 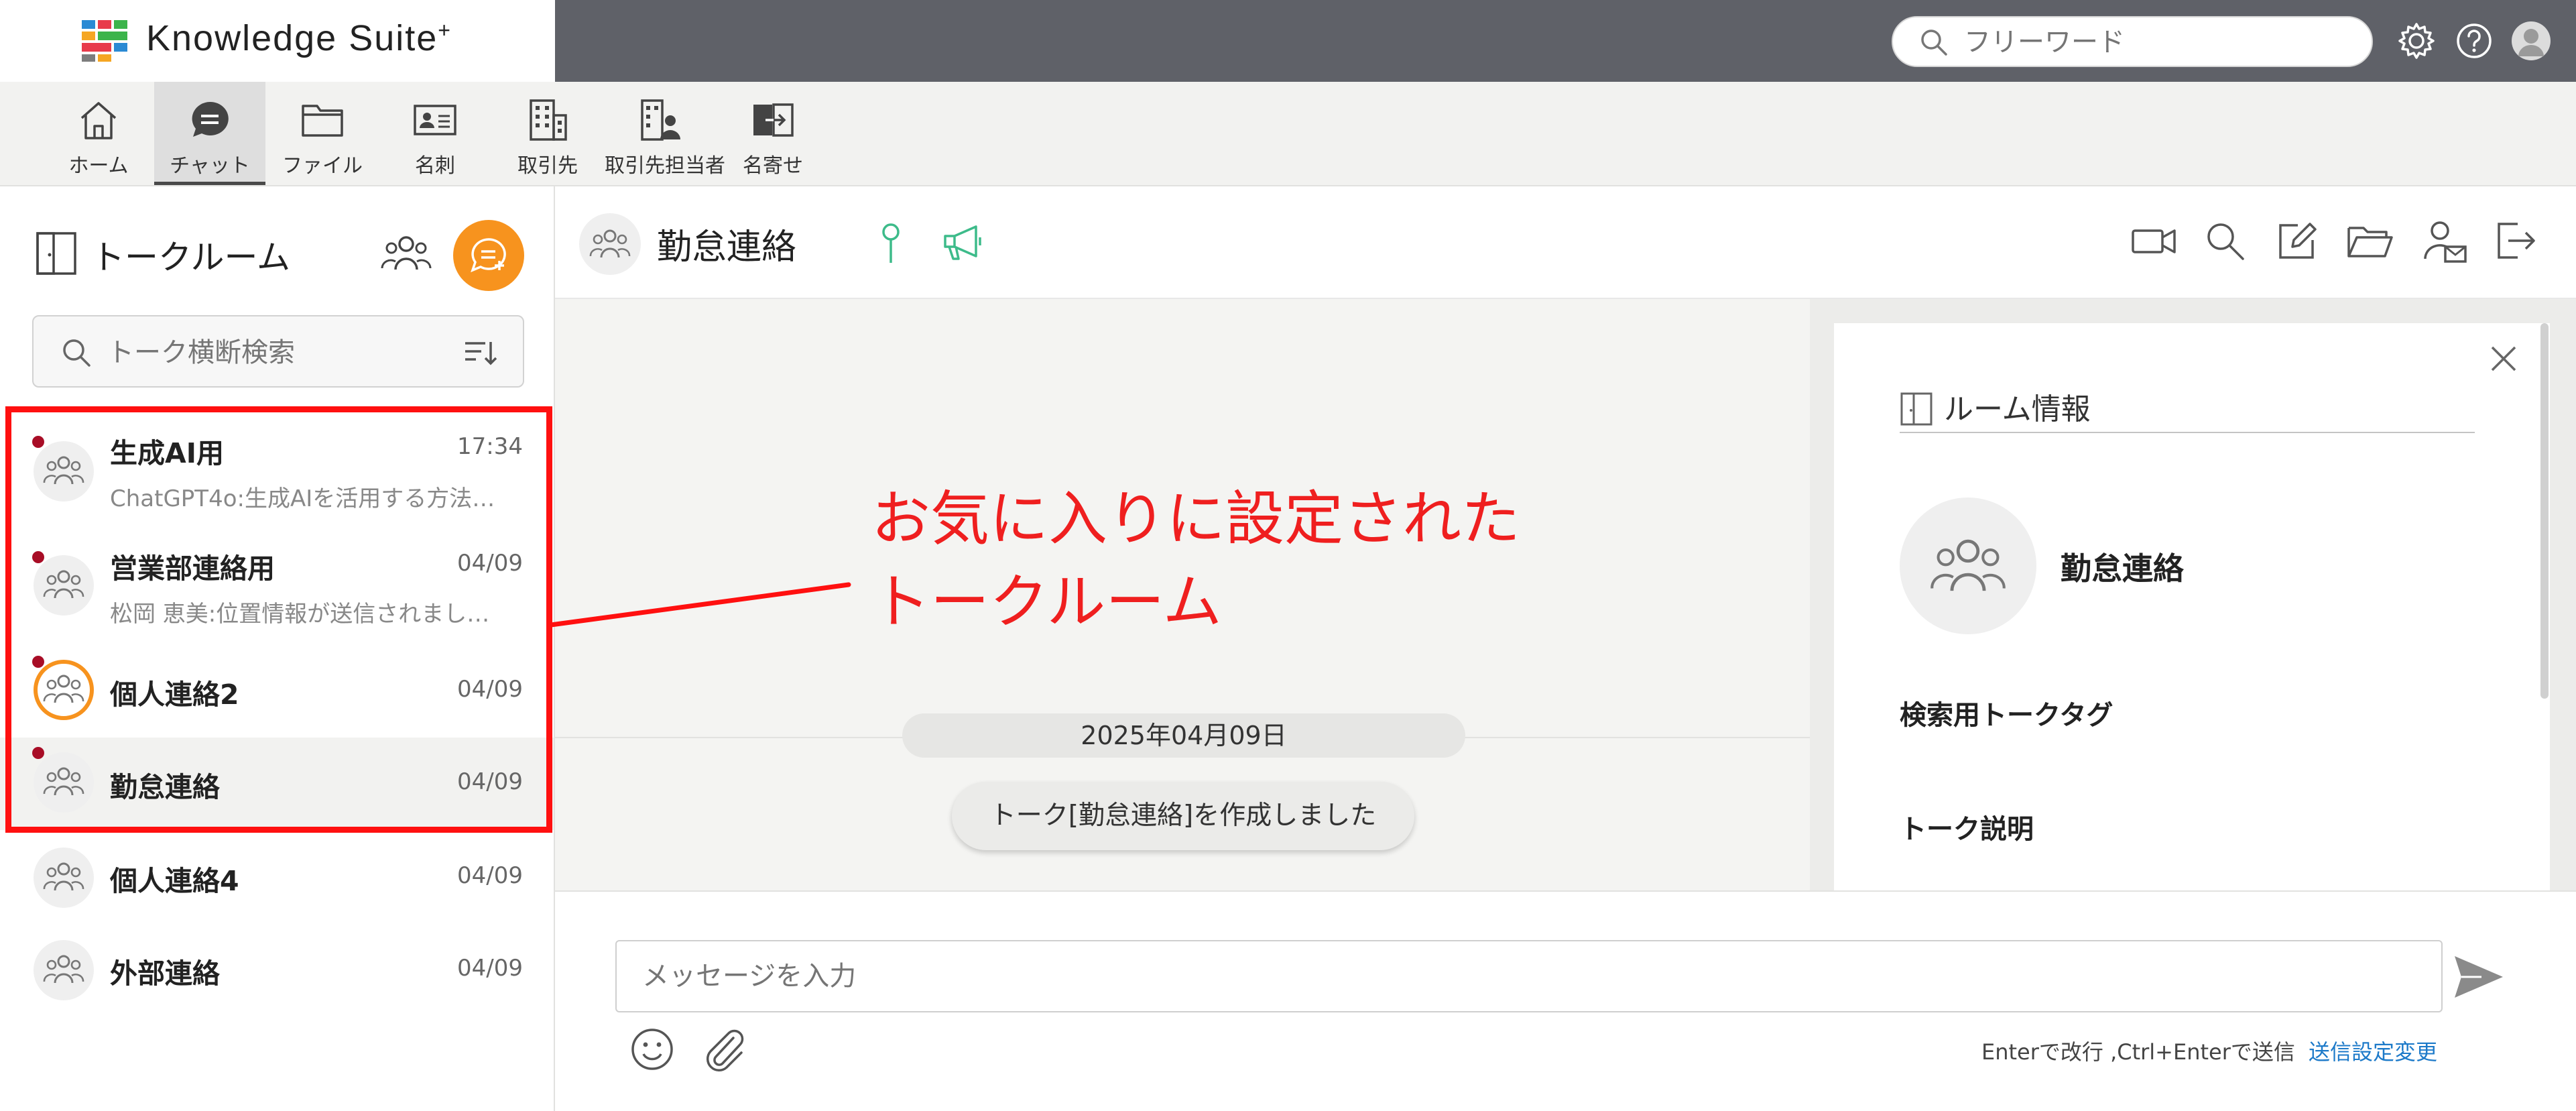 I want to click on annotation-line: お気に入りに設定された, so click(x=1196, y=518).